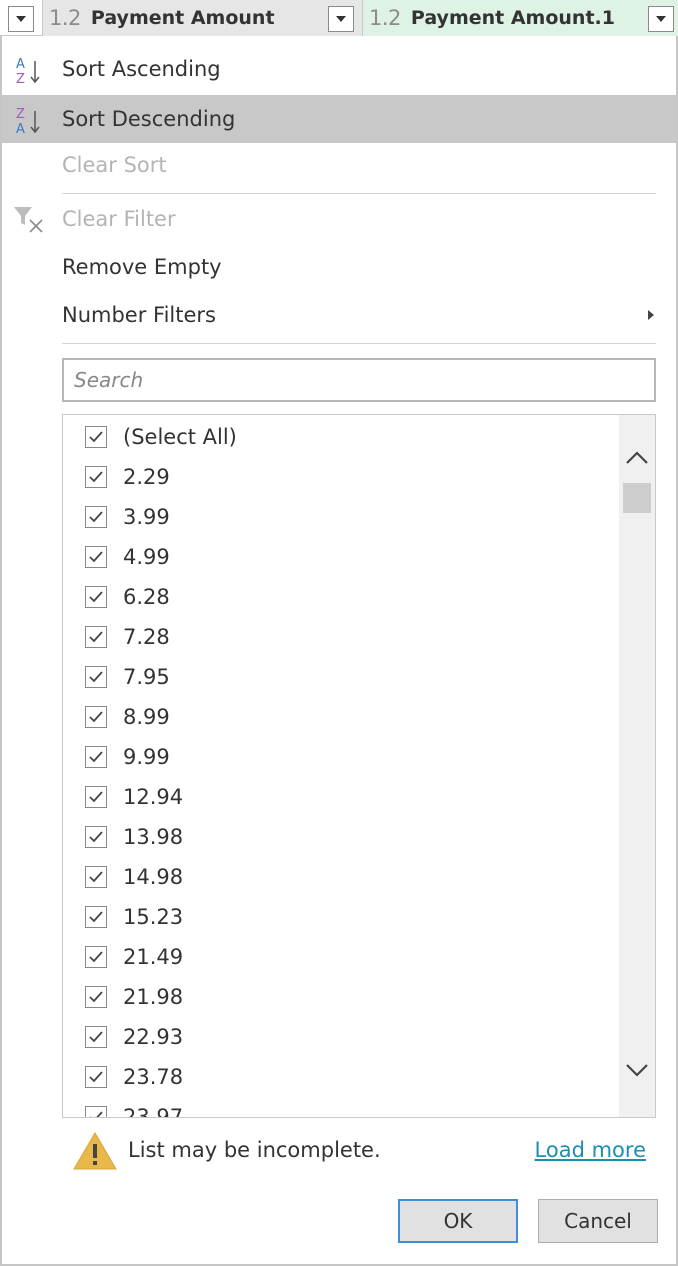 The image size is (678, 1266). What do you see at coordinates (458, 1221) in the screenshot?
I see `ok-button: OK` at bounding box center [458, 1221].